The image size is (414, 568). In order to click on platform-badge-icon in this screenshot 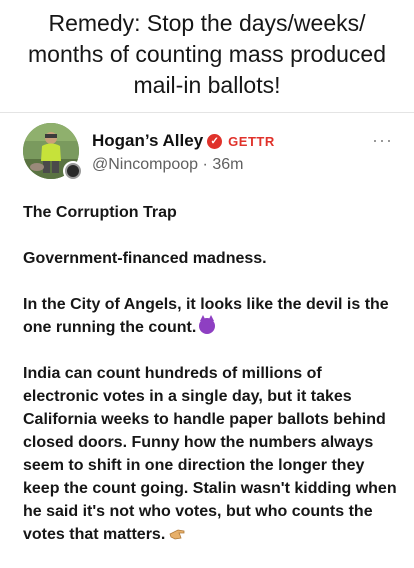, I will do `click(73, 171)`.